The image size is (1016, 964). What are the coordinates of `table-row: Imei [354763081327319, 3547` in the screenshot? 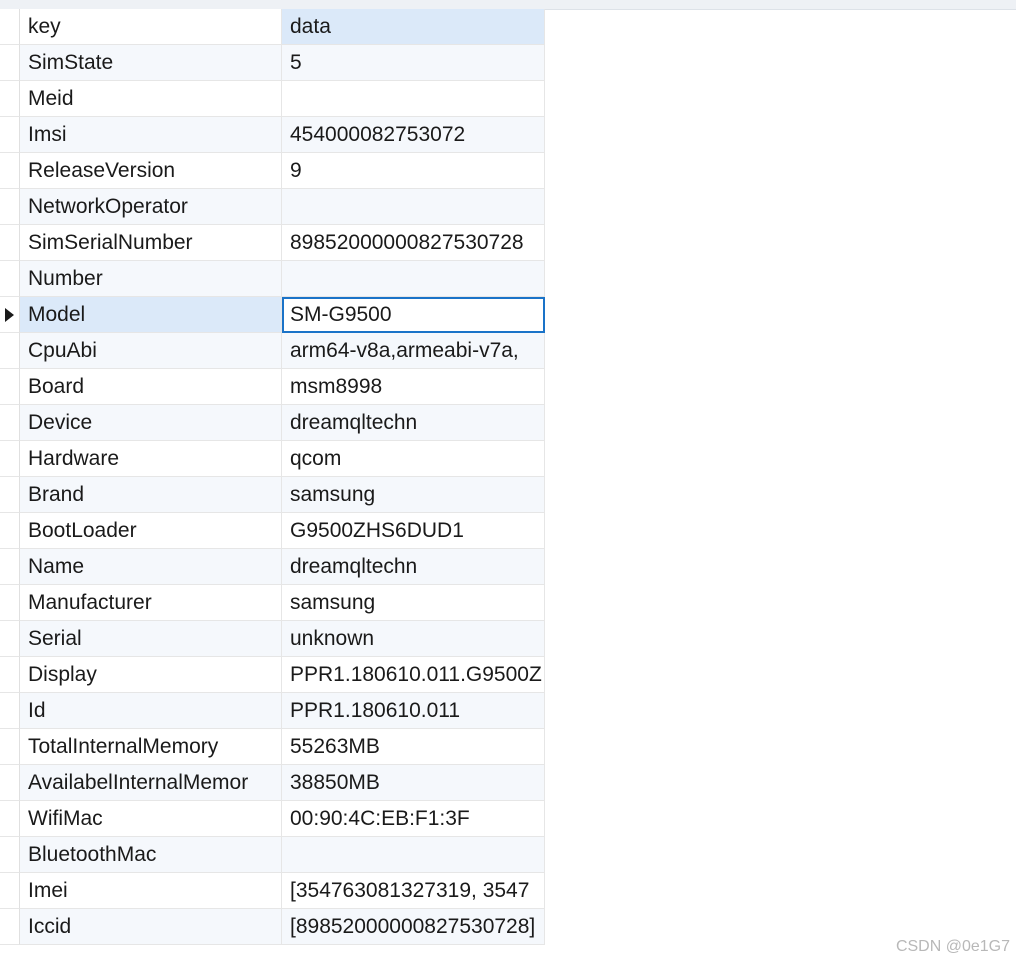 It's located at (272, 891).